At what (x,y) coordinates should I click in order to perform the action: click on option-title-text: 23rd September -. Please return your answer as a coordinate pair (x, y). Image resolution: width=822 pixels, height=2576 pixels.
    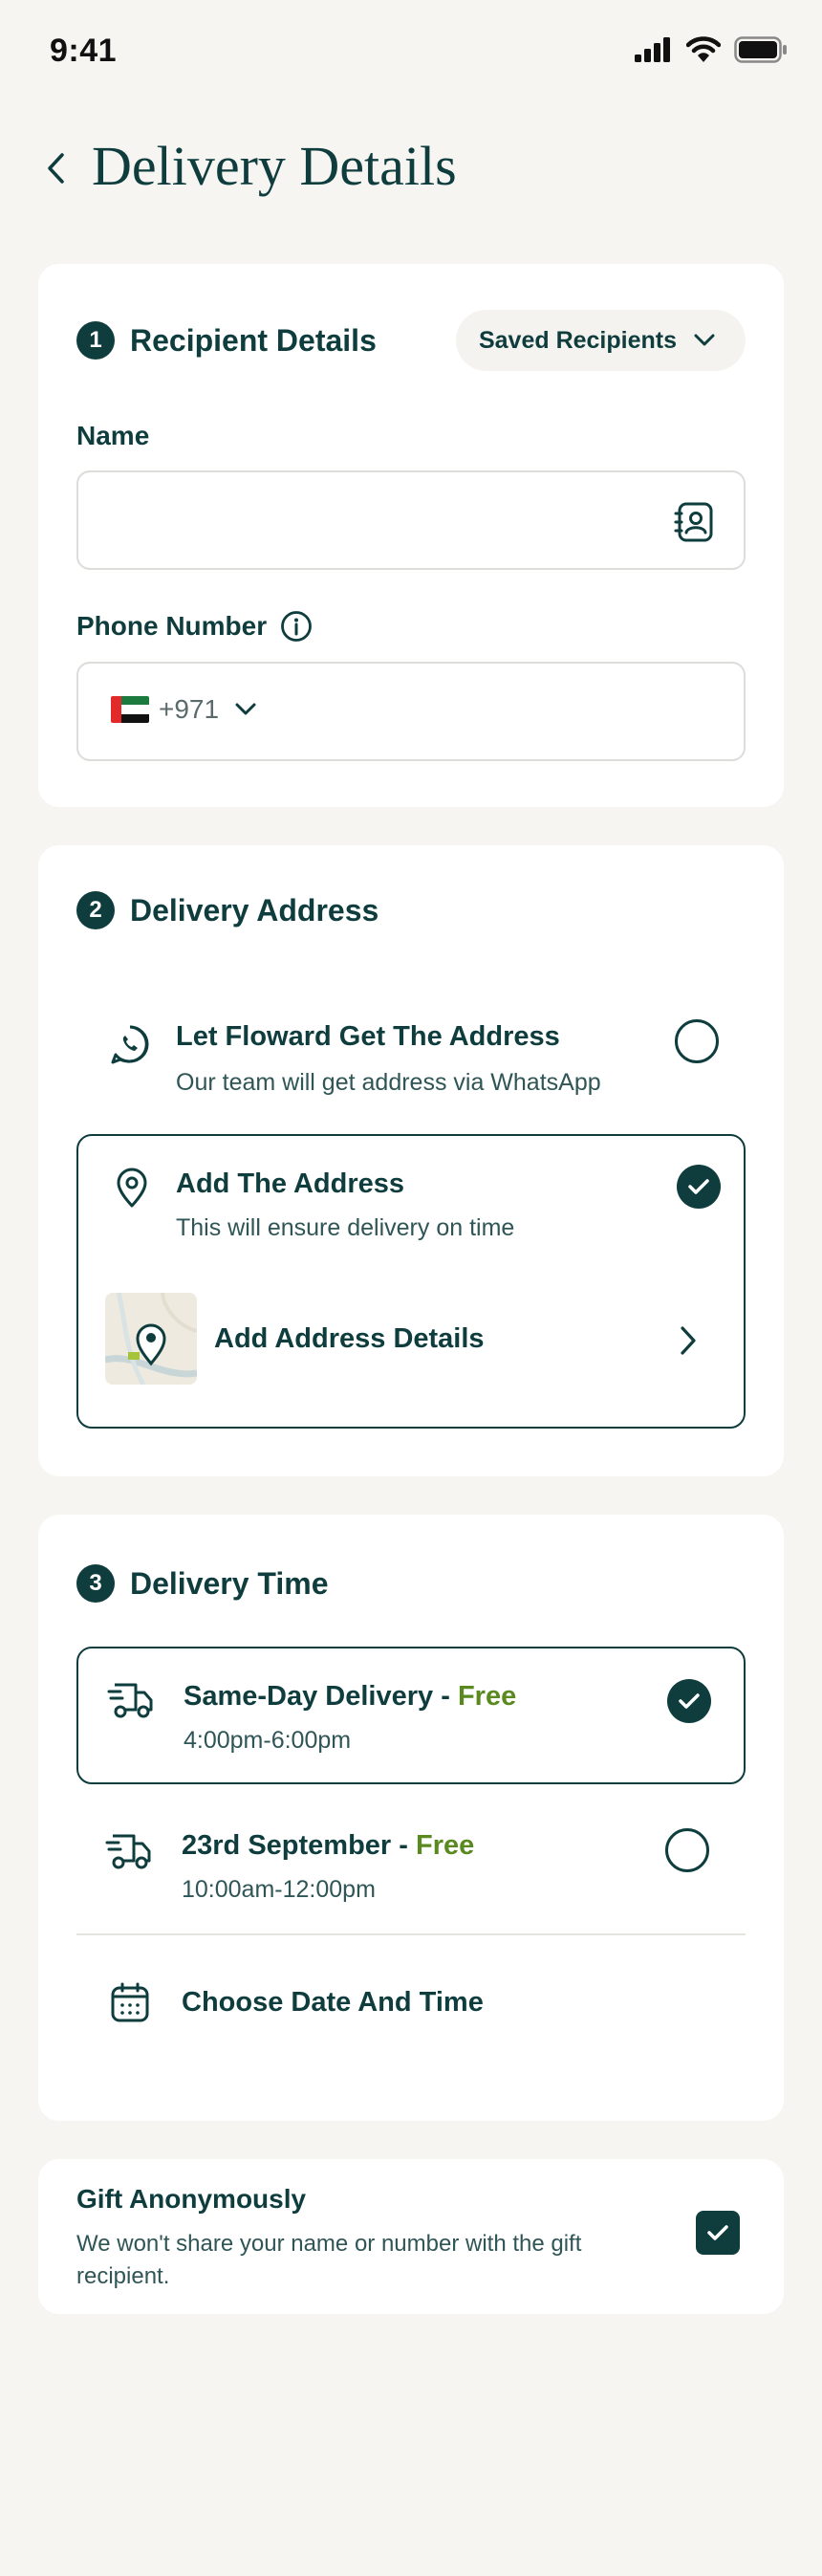
    Looking at the image, I should click on (299, 1845).